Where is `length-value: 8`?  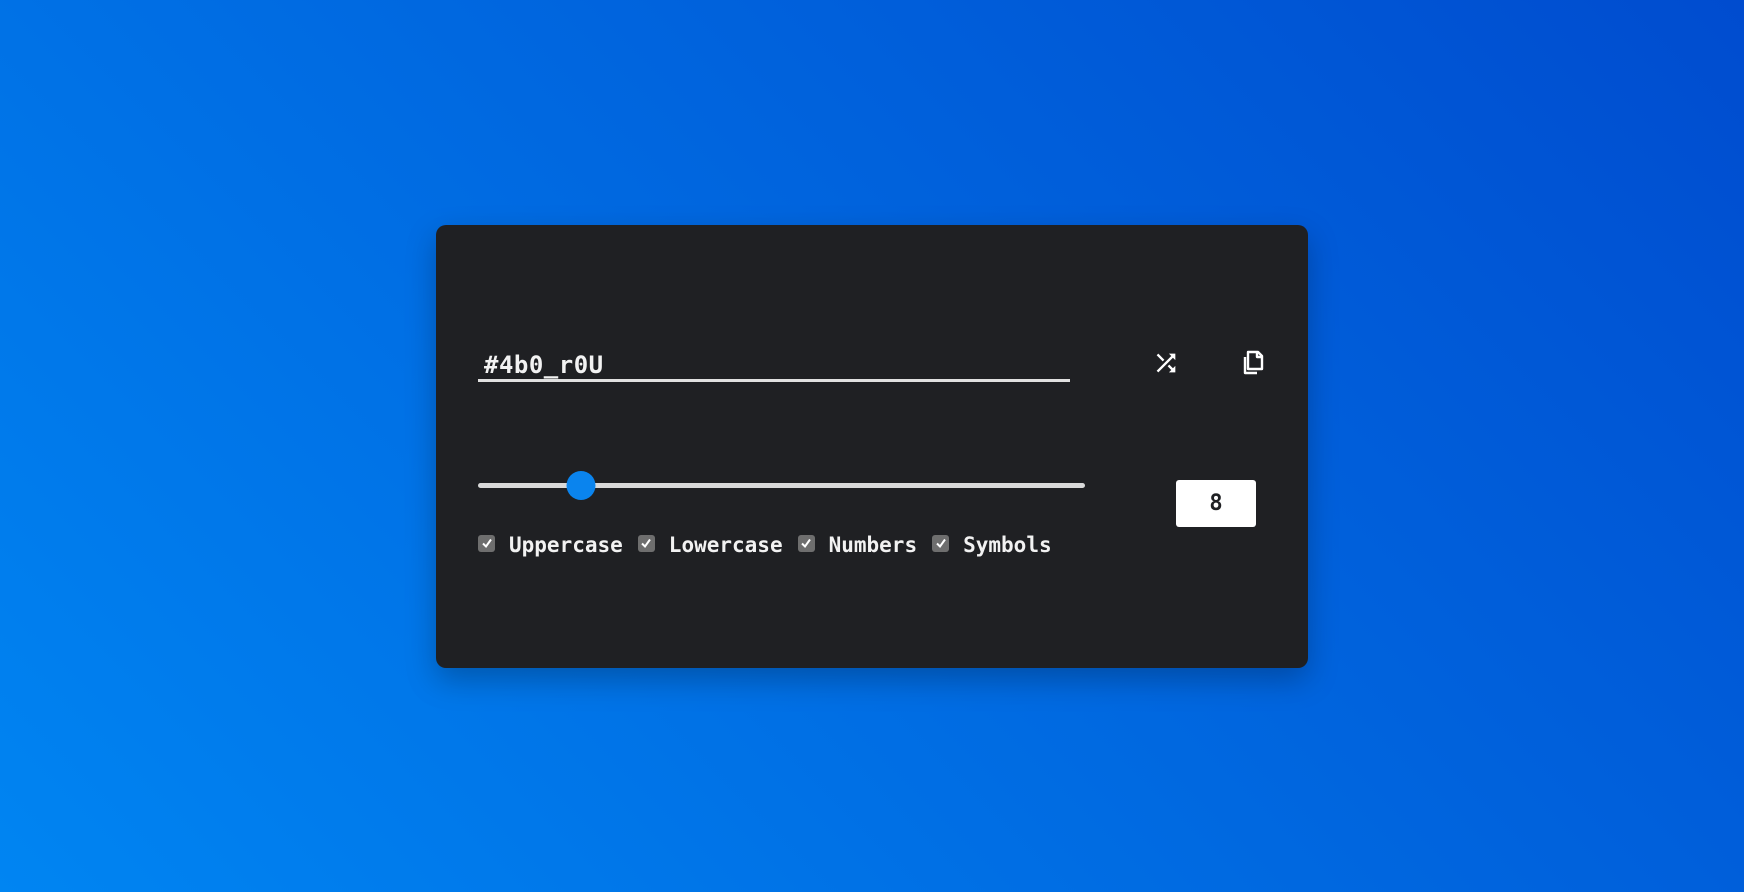
length-value: 8 is located at coordinates (1216, 503).